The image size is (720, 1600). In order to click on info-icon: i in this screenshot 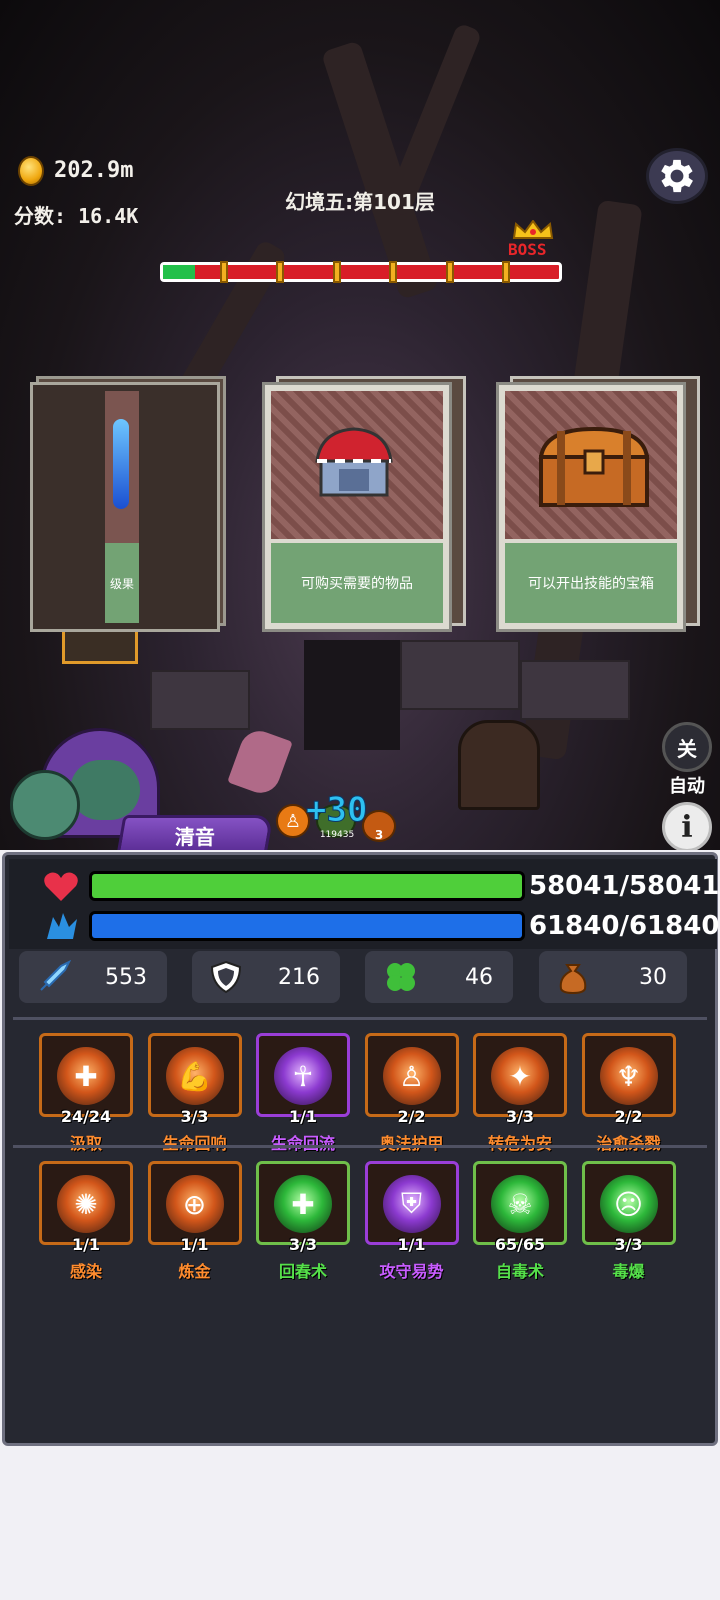, I will do `click(687, 827)`.